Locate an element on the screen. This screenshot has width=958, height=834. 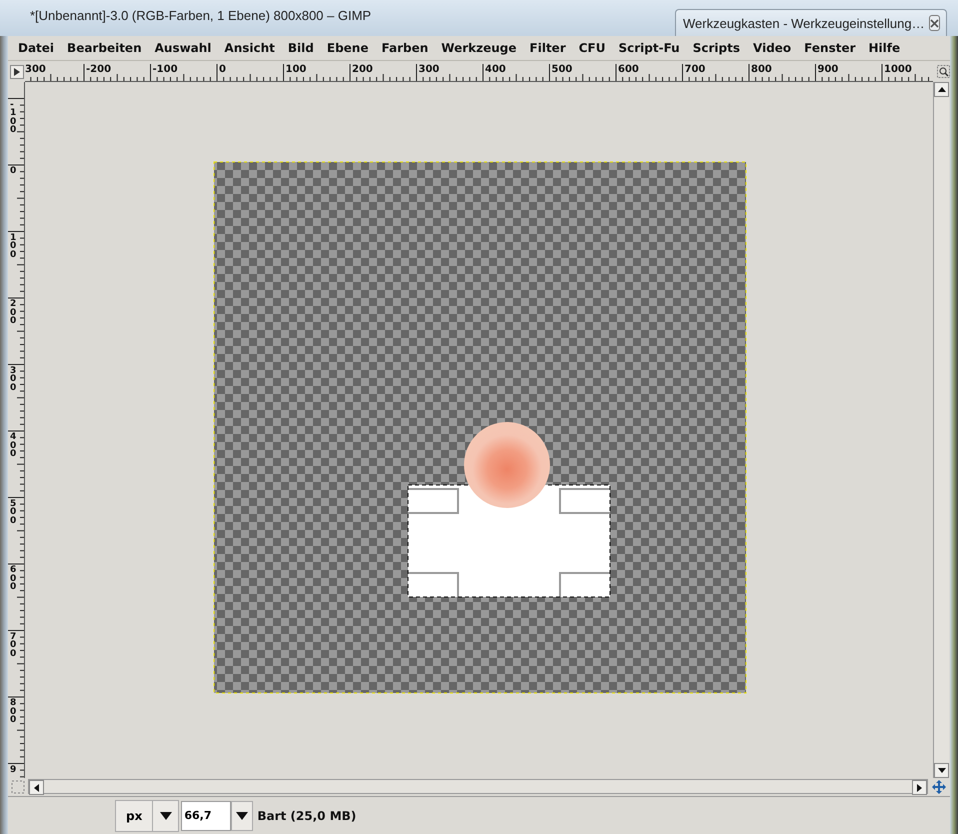
close-icon is located at coordinates (934, 23).